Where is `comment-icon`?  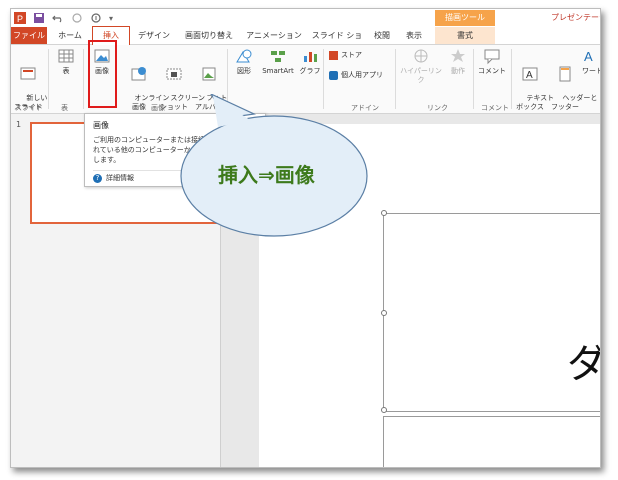
comment-icon is located at coordinates (492, 57).